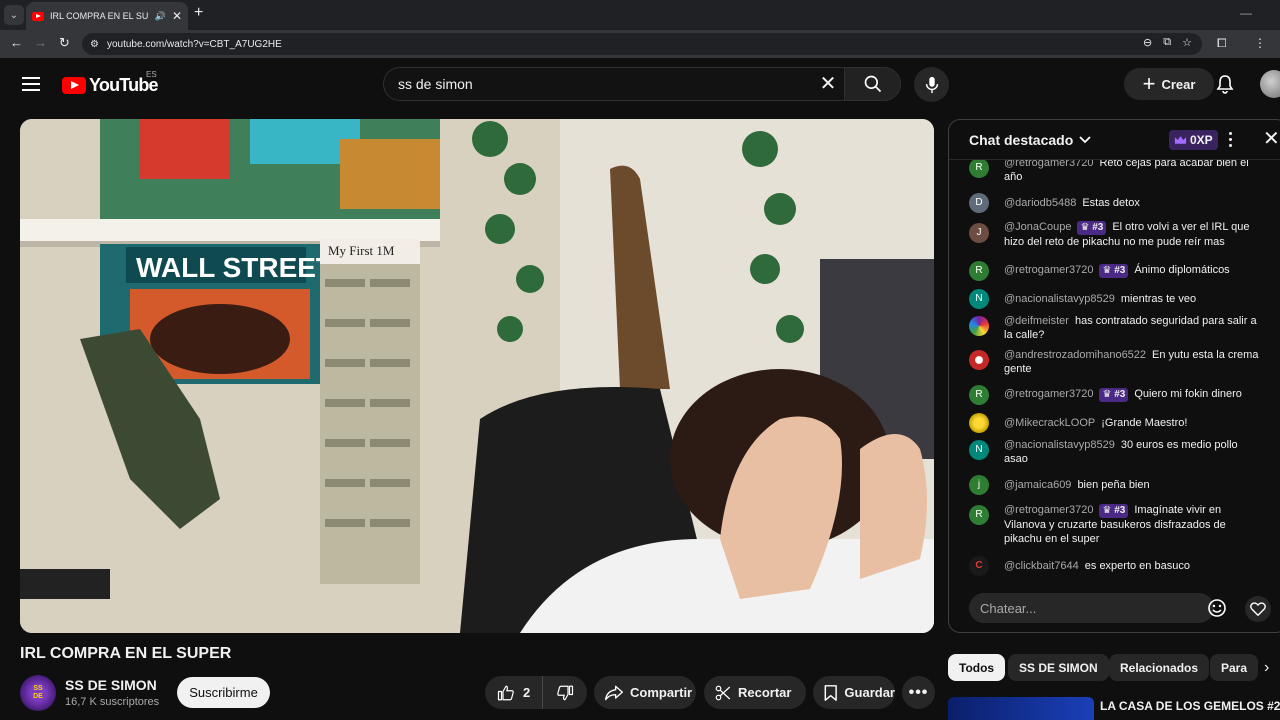 The image size is (1280, 720). Describe the element at coordinates (1217, 608) in the screenshot. I see `emoji-icon` at that location.